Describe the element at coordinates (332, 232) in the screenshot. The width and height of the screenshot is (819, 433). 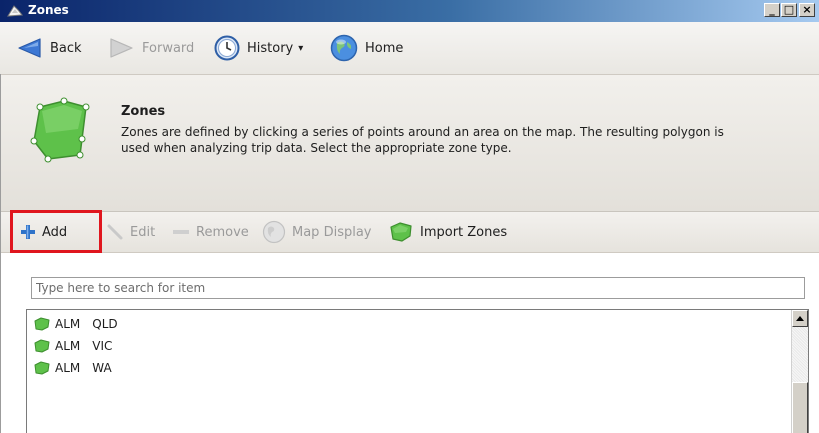
I see `map-display-label: Map Display` at that location.